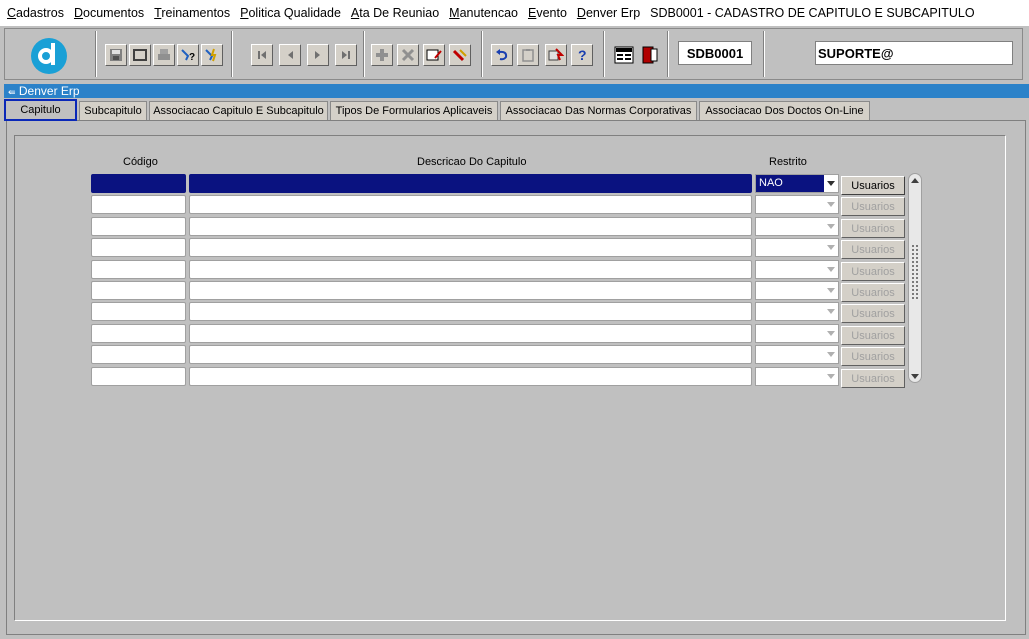  What do you see at coordinates (212, 55) in the screenshot?
I see `execute-query-icon` at bounding box center [212, 55].